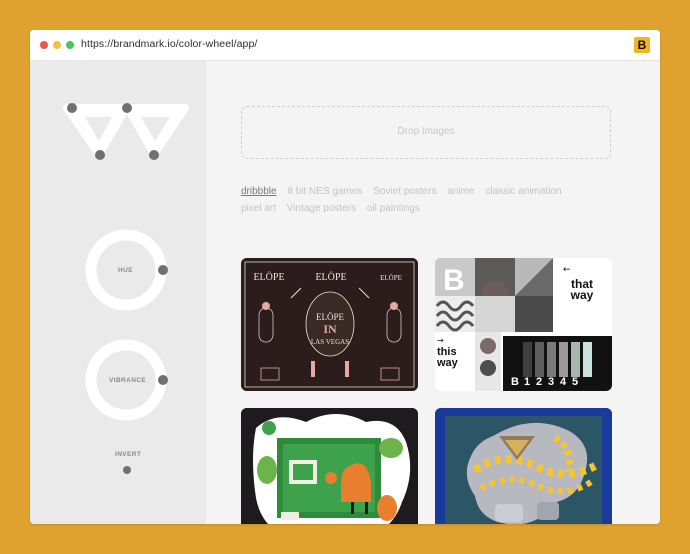 The height and width of the screenshot is (554, 690). Describe the element at coordinates (321, 208) in the screenshot. I see `tag-vintage-posters: Vintage posters` at that location.